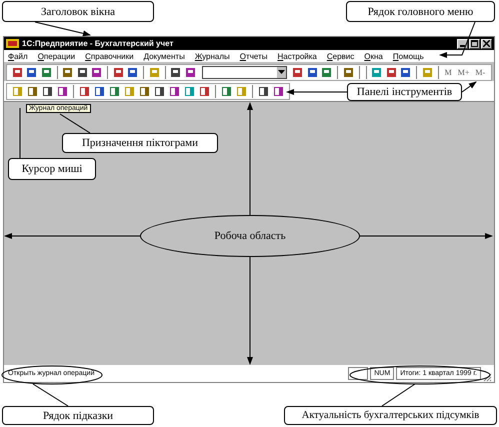 This screenshot has height=427, width=499. Describe the element at coordinates (78, 11) in the screenshot. I see `callout: Заголовок вікна` at that location.